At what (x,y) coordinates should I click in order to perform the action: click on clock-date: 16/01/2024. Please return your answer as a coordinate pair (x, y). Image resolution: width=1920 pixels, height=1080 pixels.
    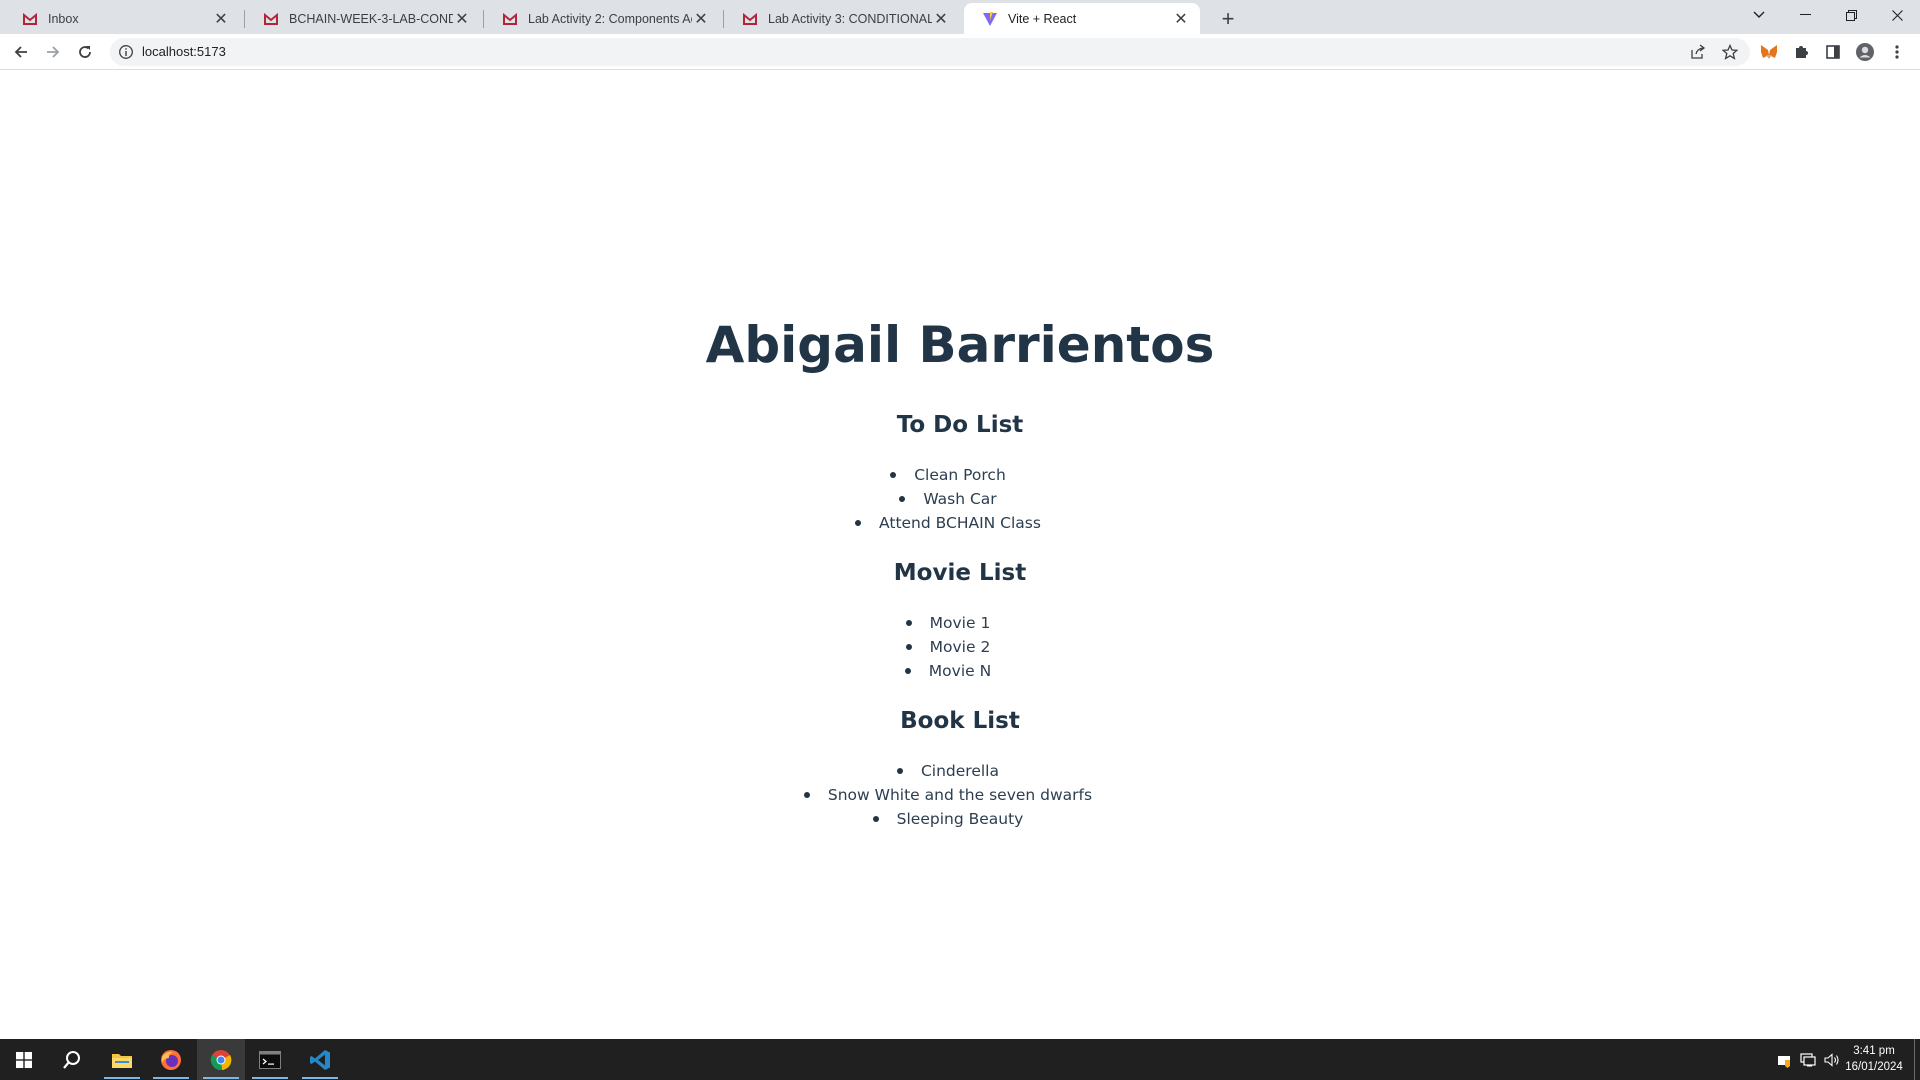
    Looking at the image, I should click on (1874, 1067).